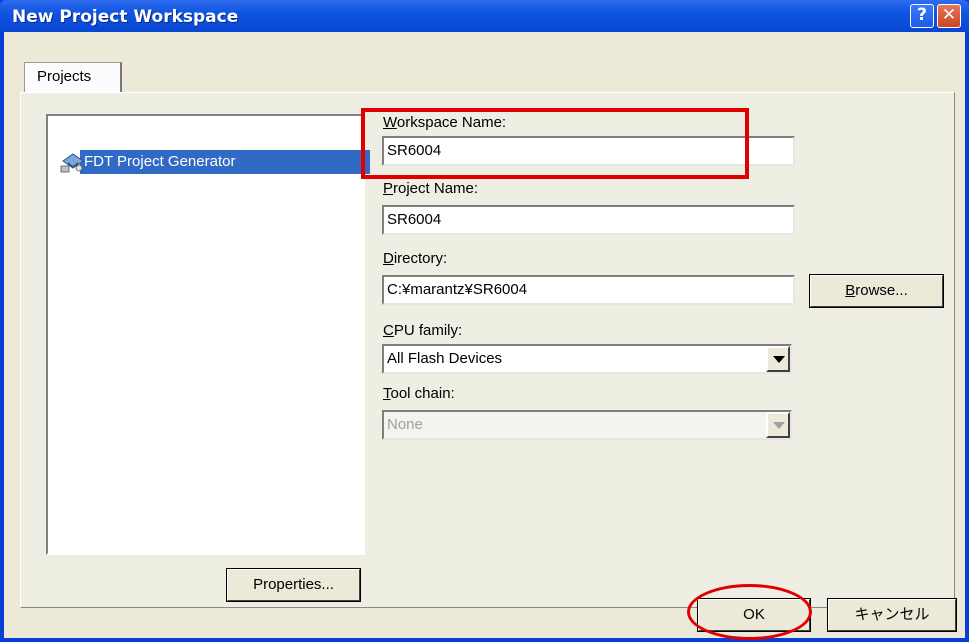 The image size is (969, 642). What do you see at coordinates (484, 16) in the screenshot?
I see `title-bar: New Project Workspace ? ✕` at bounding box center [484, 16].